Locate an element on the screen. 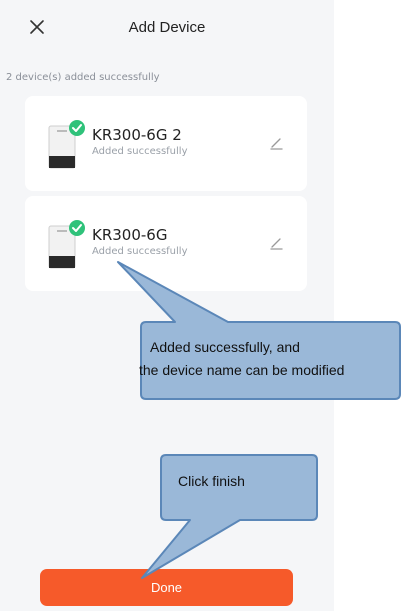 The width and height of the screenshot is (405, 611). device-card: KR300-6G 2 Added successfully is located at coordinates (166, 143).